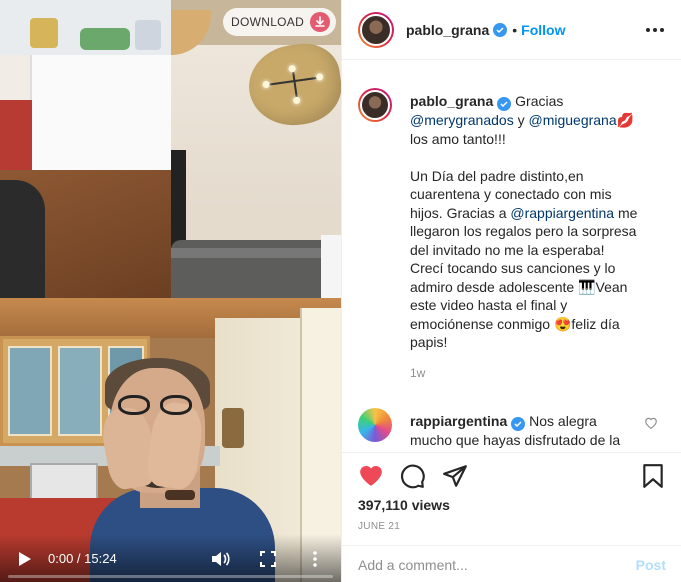 This screenshot has width=681, height=582. What do you see at coordinates (376, 29) in the screenshot?
I see `avatar` at bounding box center [376, 29].